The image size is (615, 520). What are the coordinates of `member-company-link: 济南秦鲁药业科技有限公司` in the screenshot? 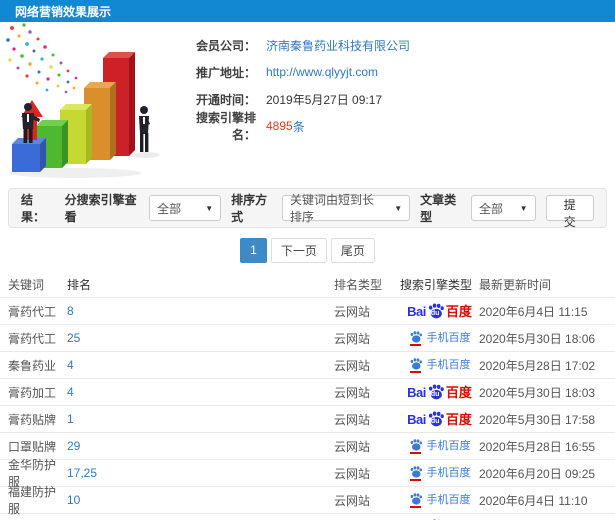 It's located at (338, 45).